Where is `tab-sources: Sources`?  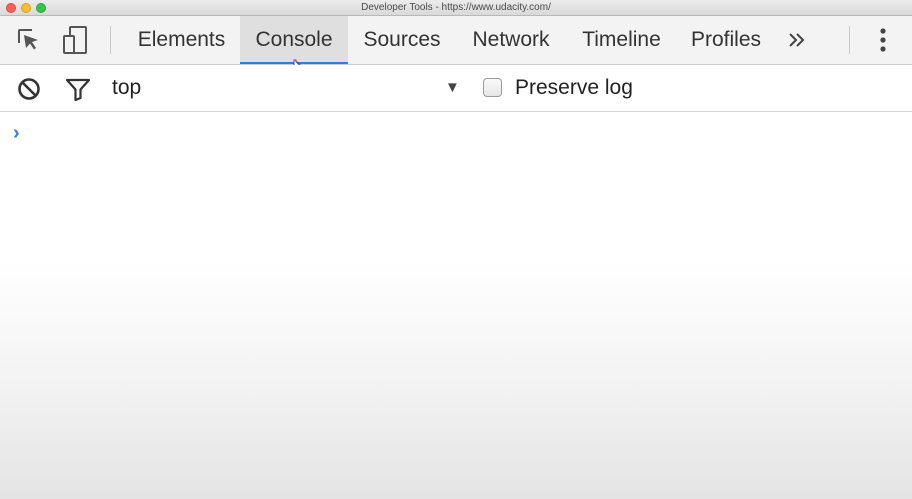
tab-sources: Sources is located at coordinates (402, 40).